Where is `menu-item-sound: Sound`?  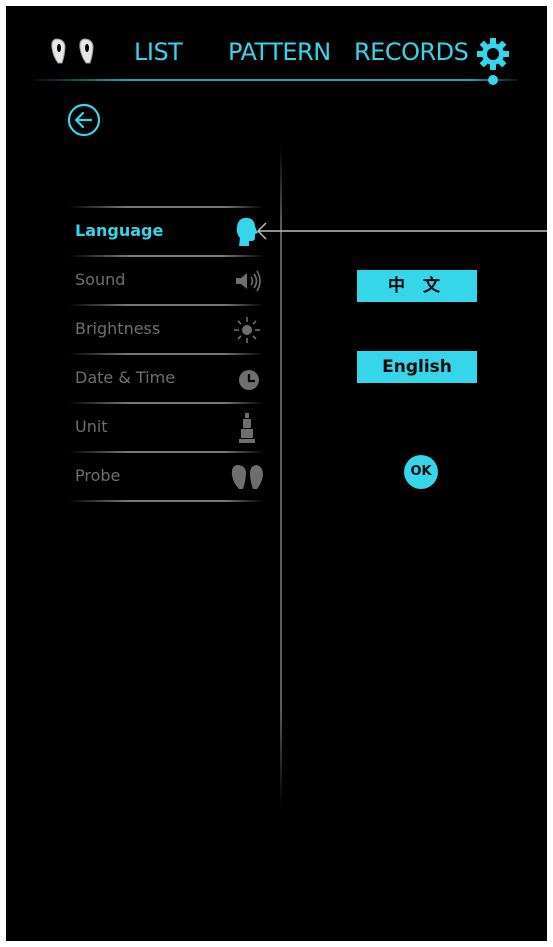 menu-item-sound: Sound is located at coordinates (166, 280).